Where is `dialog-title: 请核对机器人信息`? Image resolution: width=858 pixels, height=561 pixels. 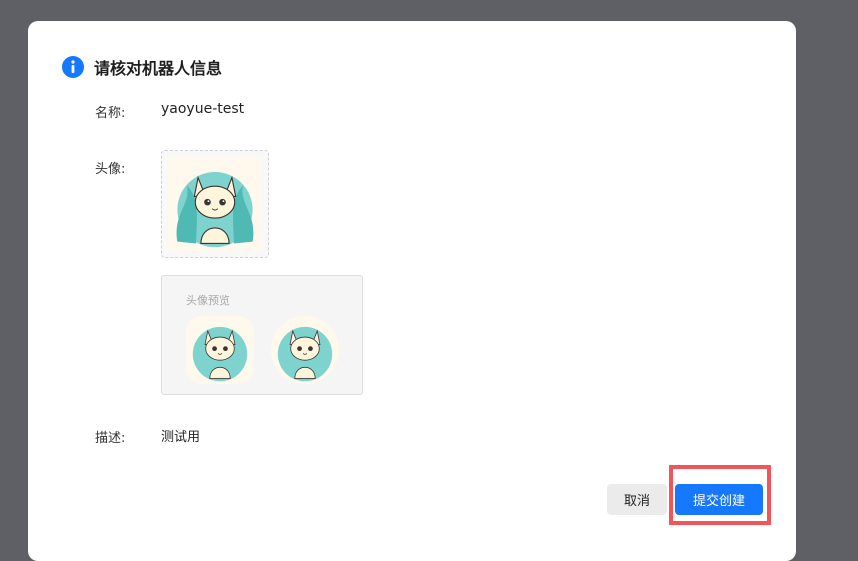 dialog-title: 请核对机器人信息 is located at coordinates (158, 68).